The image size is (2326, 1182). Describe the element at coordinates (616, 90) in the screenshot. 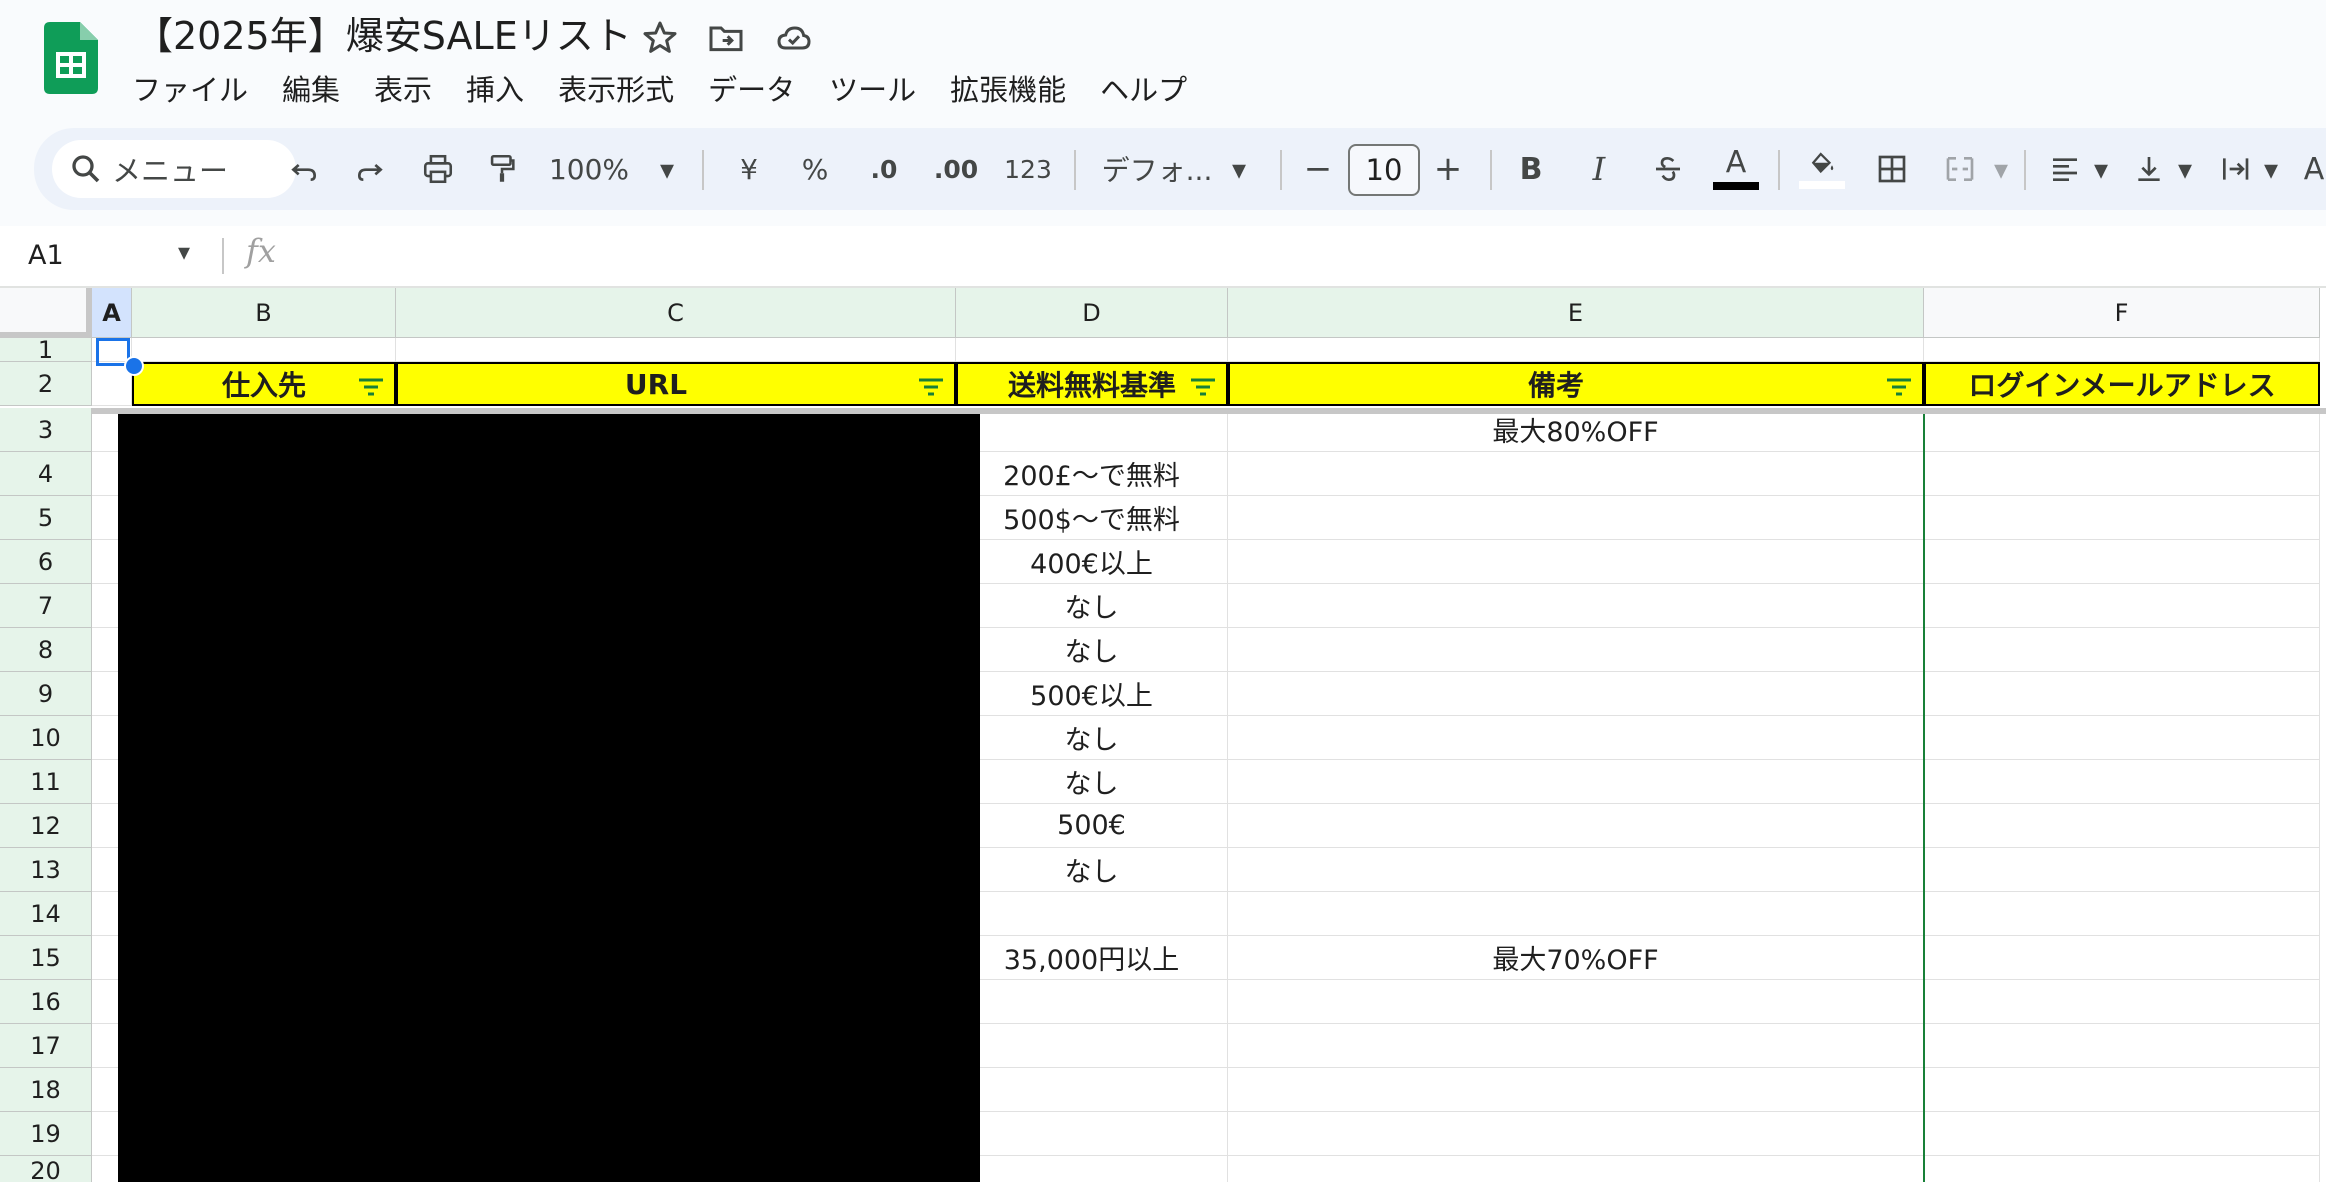

I see `menu-format: 表示形式` at that location.